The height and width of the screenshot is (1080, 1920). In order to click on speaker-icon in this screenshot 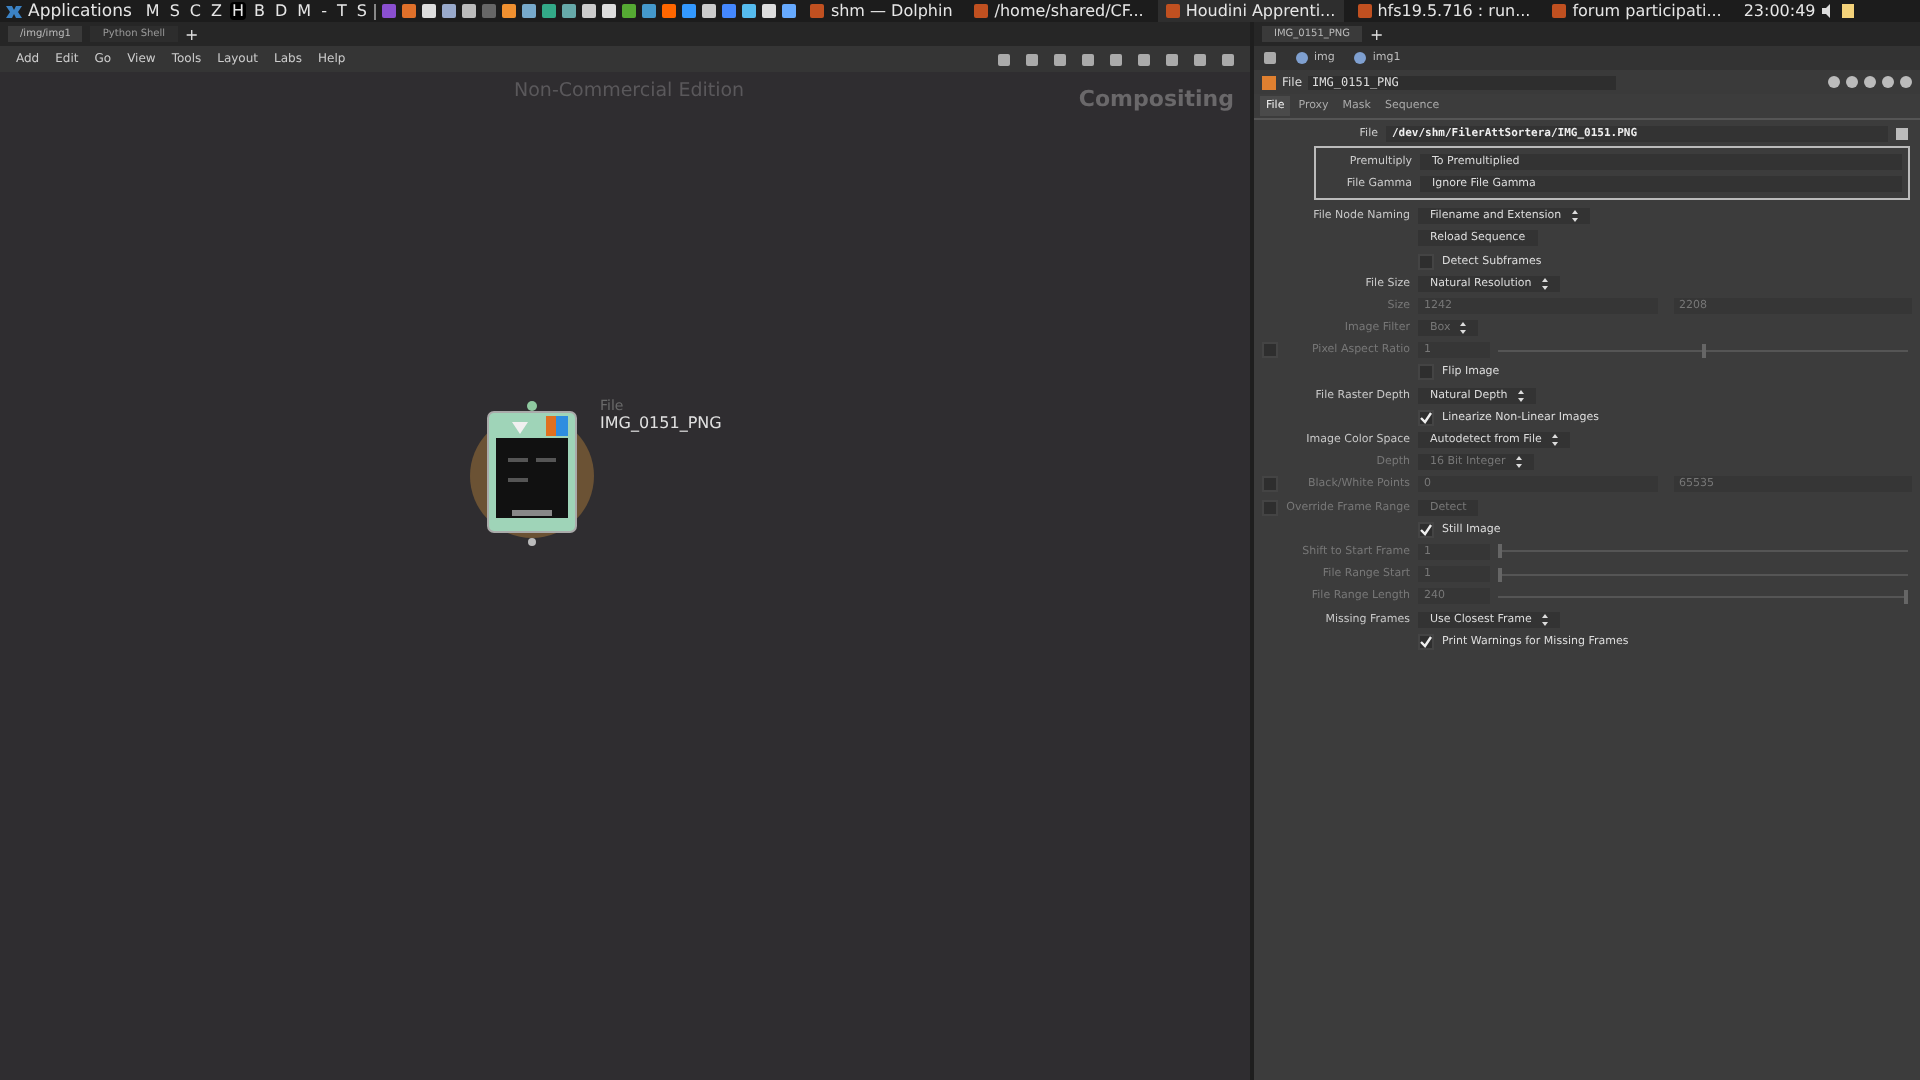, I will do `click(1828, 11)`.